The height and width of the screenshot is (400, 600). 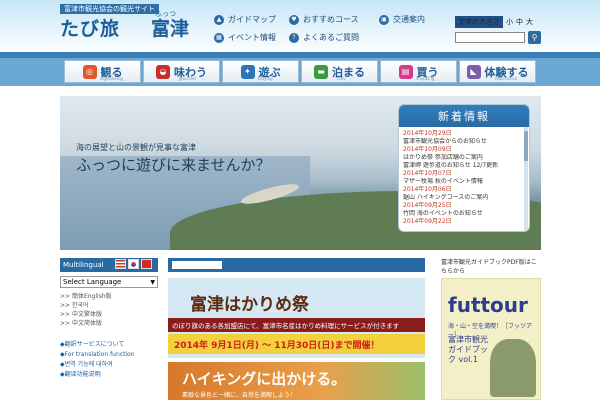 I want to click on translation-link: ◆For translation function, so click(x=97, y=355).